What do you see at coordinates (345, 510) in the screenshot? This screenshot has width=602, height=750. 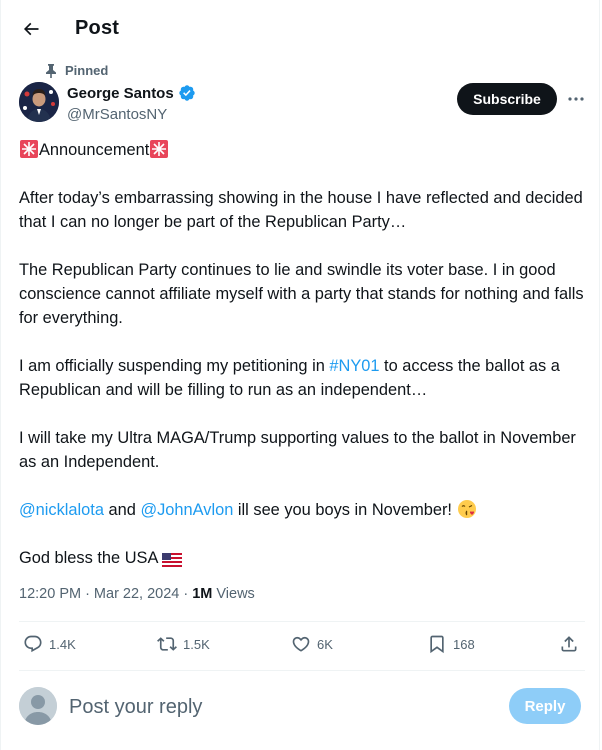 I see `post-paragraph-5-text: ill see you boys in November!` at bounding box center [345, 510].